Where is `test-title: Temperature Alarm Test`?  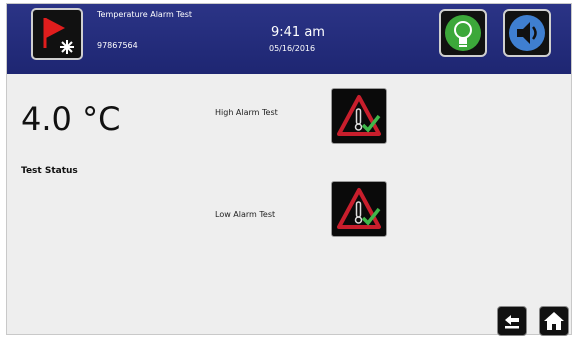 test-title: Temperature Alarm Test is located at coordinates (145, 14).